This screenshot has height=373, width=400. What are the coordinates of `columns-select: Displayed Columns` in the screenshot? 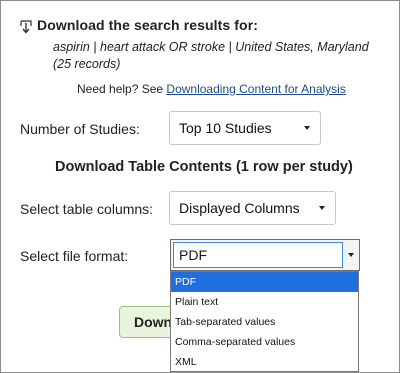 It's located at (252, 208).